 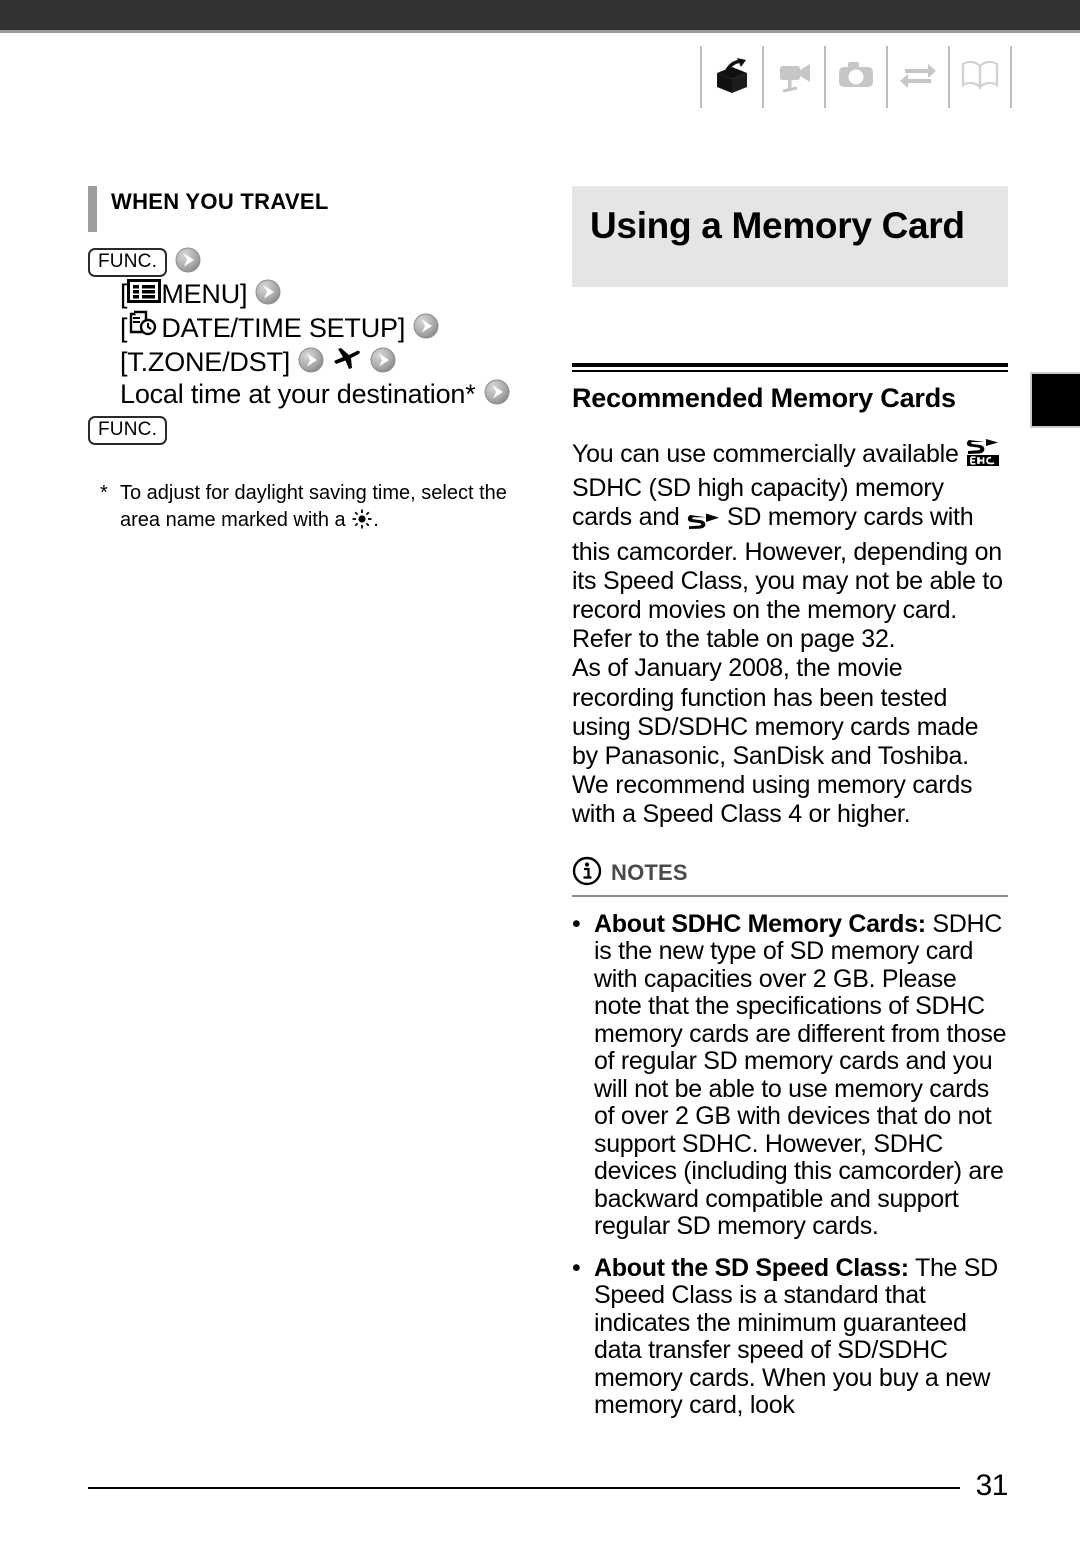 I want to click on step-time-zone-dst: [T.ZONE/DST], so click(x=313, y=361).